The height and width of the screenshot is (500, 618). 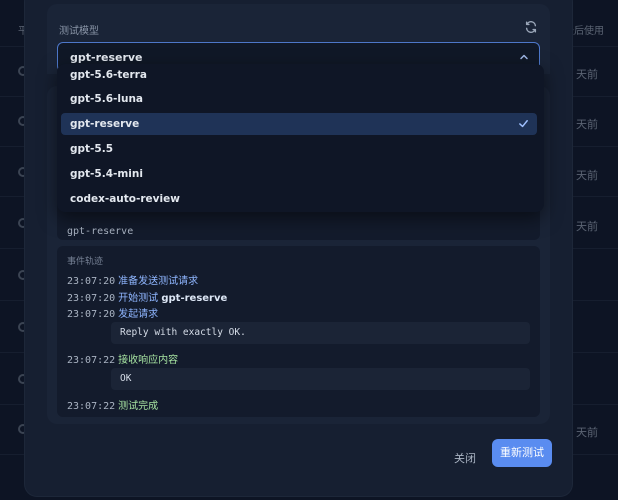 I want to click on event-message: 接收响应内容, so click(x=148, y=360).